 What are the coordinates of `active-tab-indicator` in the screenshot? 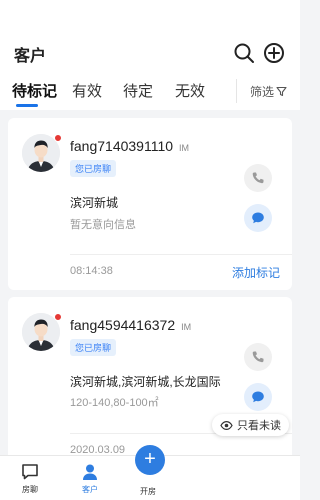 It's located at (27, 105).